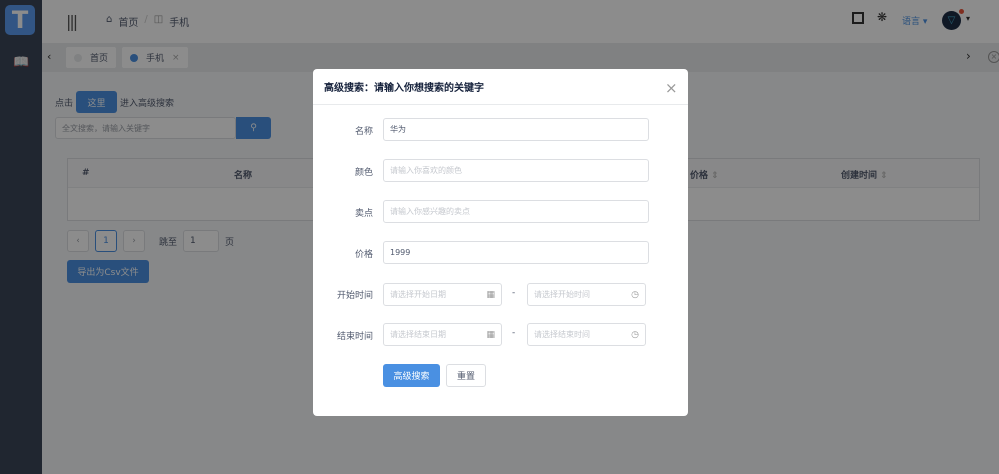 Image resolution: width=999 pixels, height=474 pixels. I want to click on start-time-picker: 请选择开始时间 ◷, so click(586, 294).